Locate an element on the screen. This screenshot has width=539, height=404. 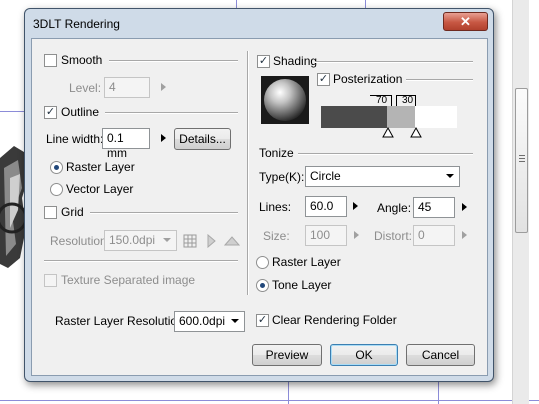
distort-label: Distort: is located at coordinates (393, 236).